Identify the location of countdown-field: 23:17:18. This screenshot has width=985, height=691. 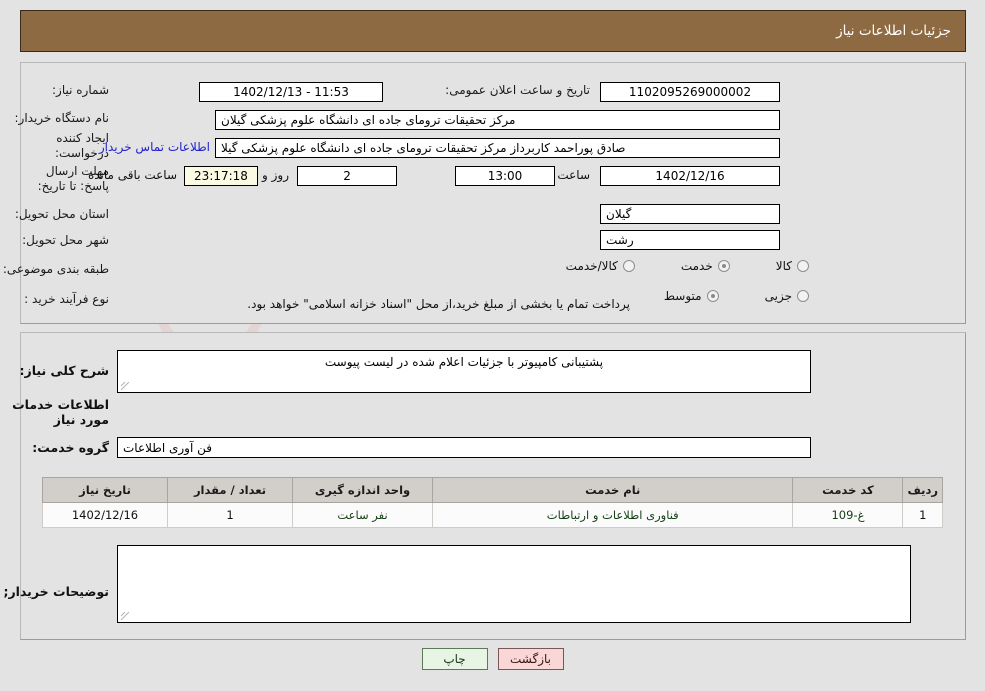
(221, 176).